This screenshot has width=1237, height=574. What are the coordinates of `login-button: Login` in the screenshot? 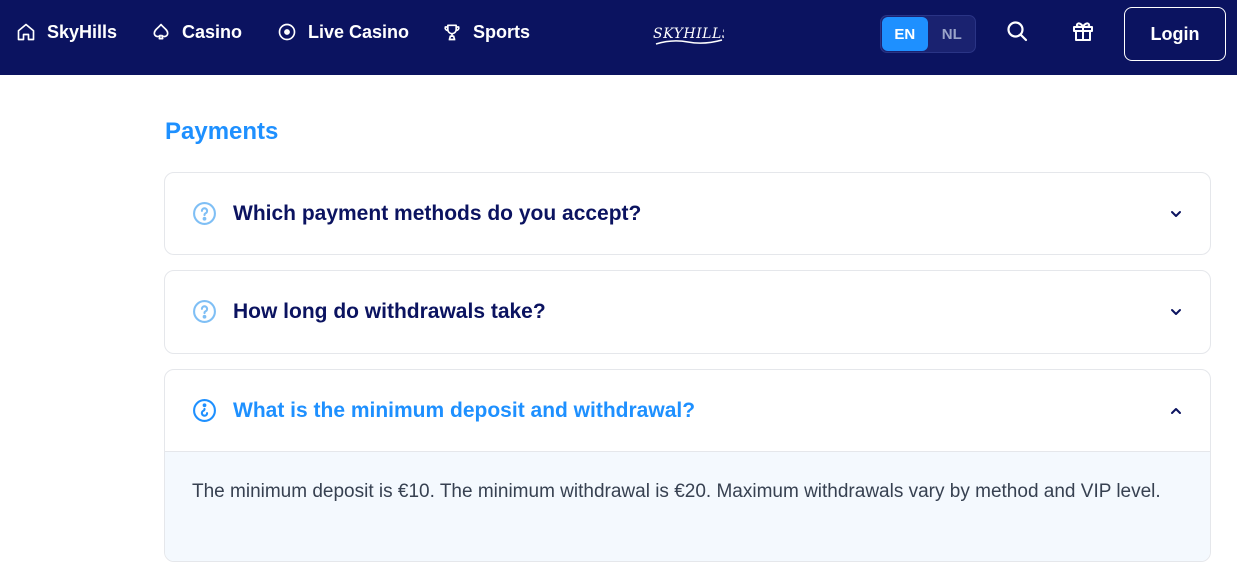 It's located at (1175, 34).